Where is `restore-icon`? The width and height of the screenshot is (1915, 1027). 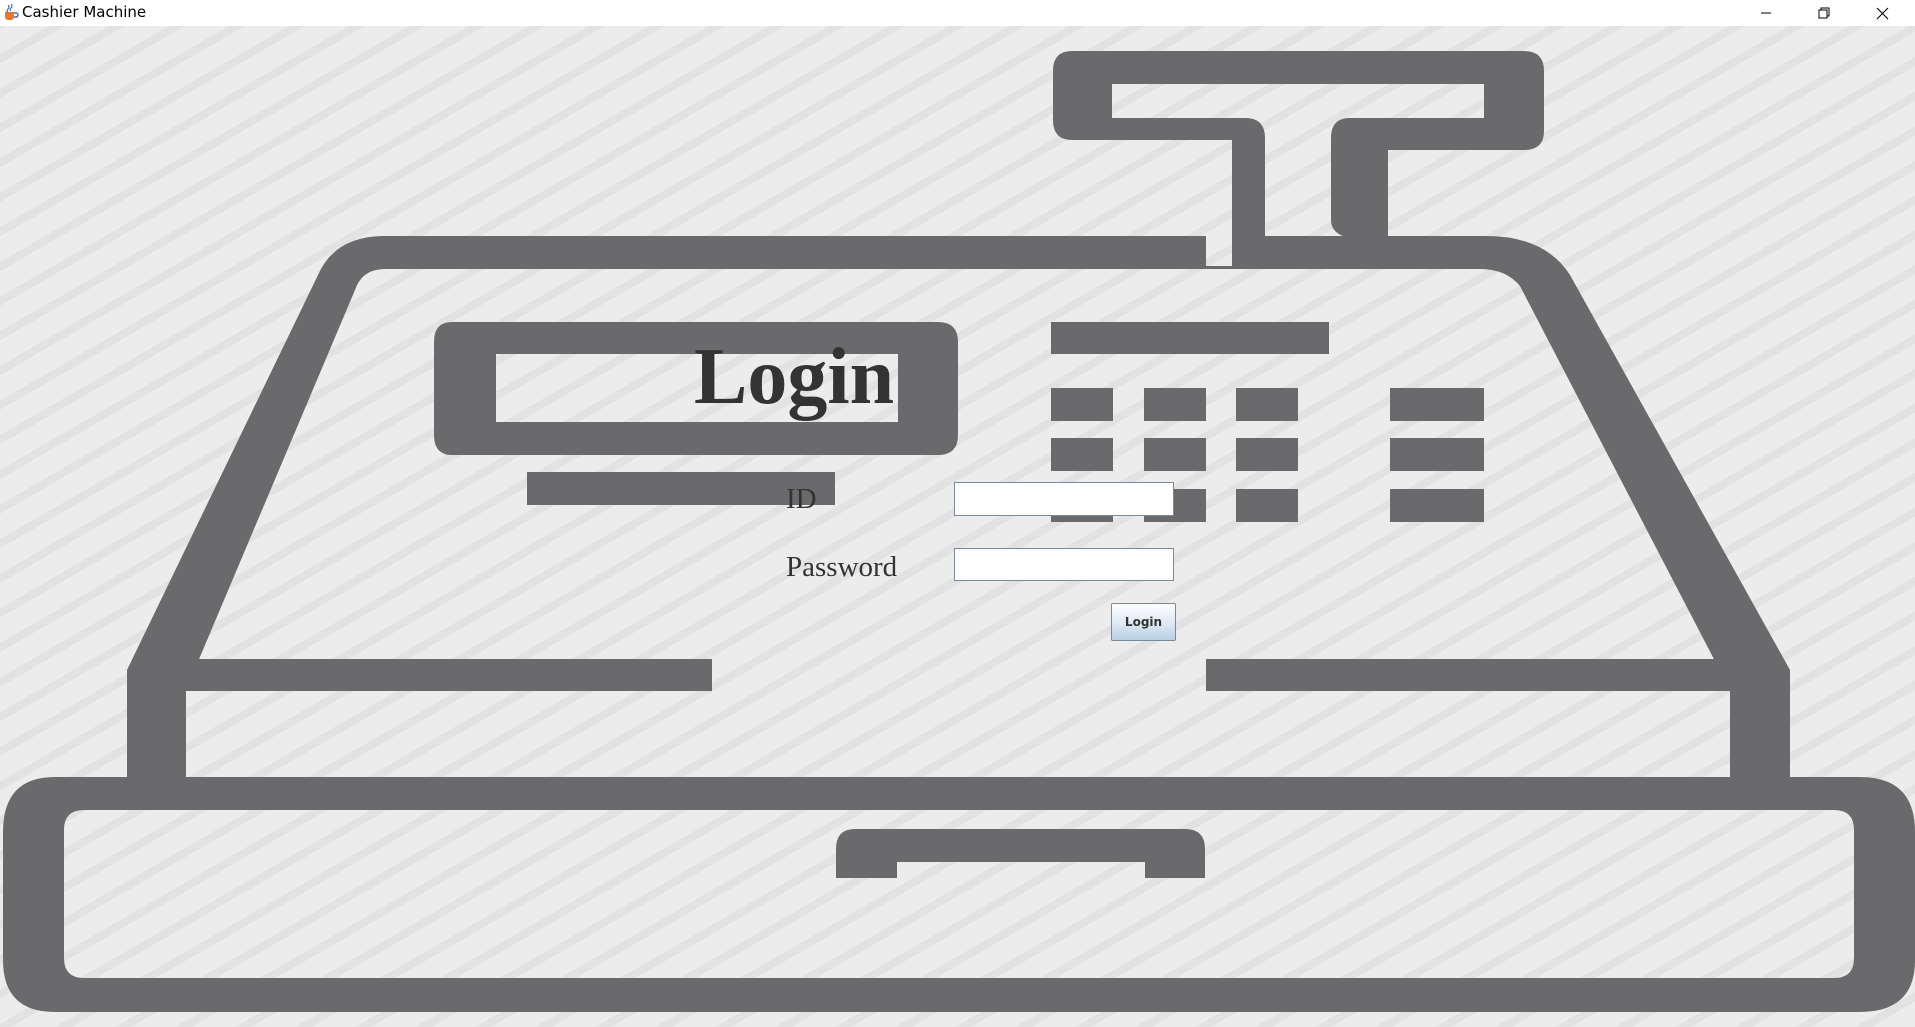 restore-icon is located at coordinates (1824, 13).